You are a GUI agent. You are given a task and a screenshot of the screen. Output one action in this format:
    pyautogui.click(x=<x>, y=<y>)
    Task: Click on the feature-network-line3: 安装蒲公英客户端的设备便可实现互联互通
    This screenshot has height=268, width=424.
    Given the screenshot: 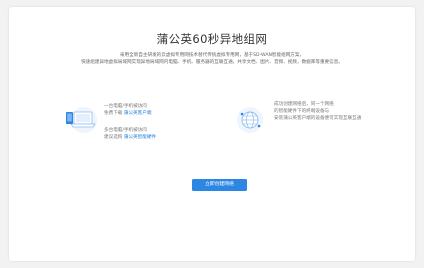 What is the action you would take?
    pyautogui.click(x=318, y=118)
    